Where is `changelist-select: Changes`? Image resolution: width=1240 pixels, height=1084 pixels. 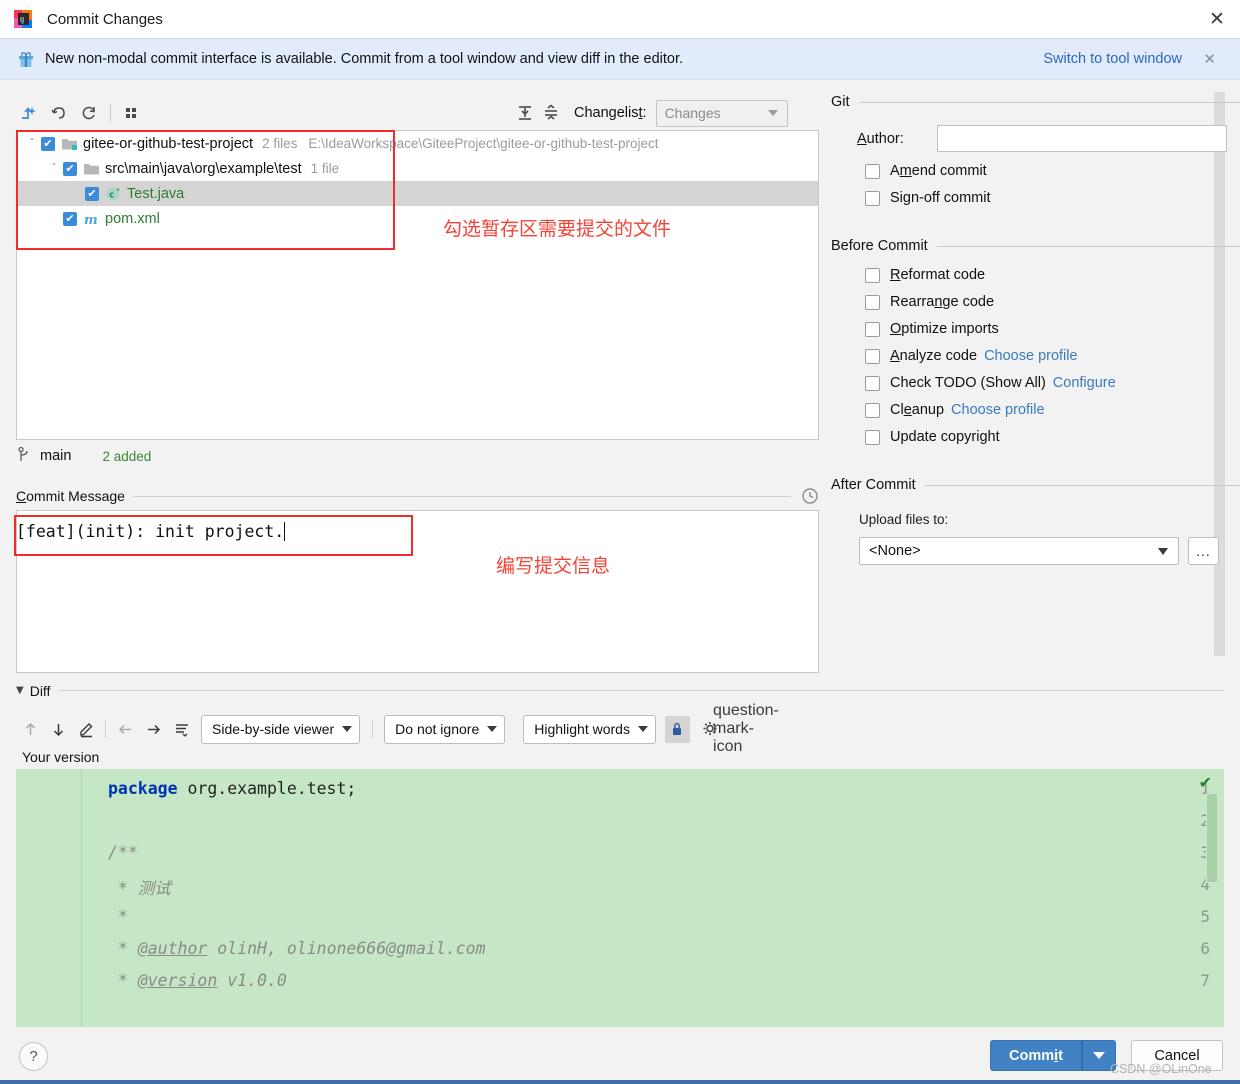
changelist-select: Changes is located at coordinates (721, 113).